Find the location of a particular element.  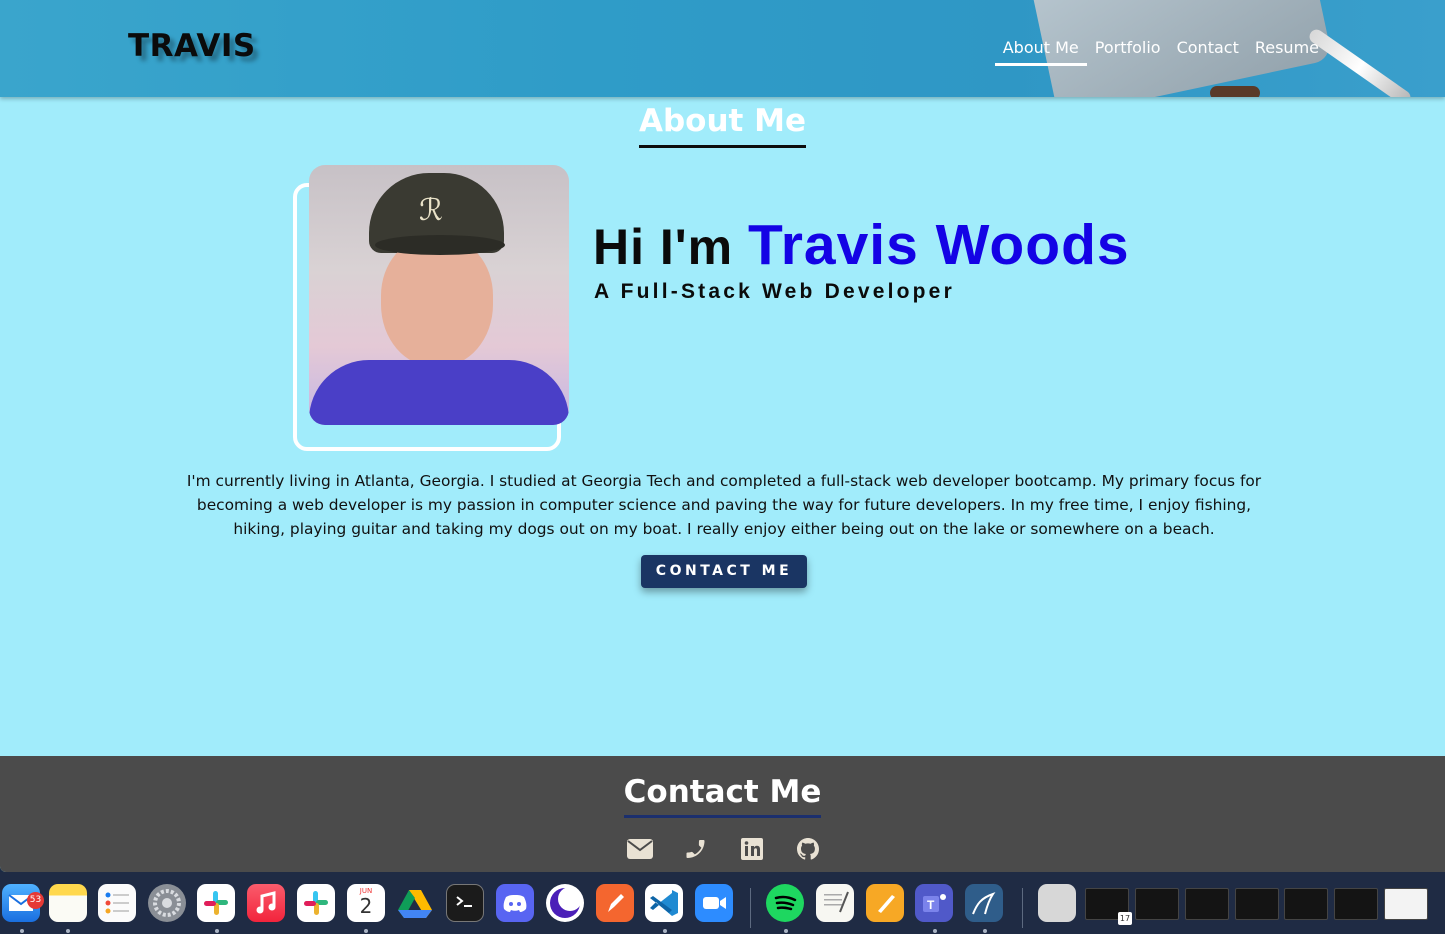

system-settings-icon is located at coordinates (167, 903).